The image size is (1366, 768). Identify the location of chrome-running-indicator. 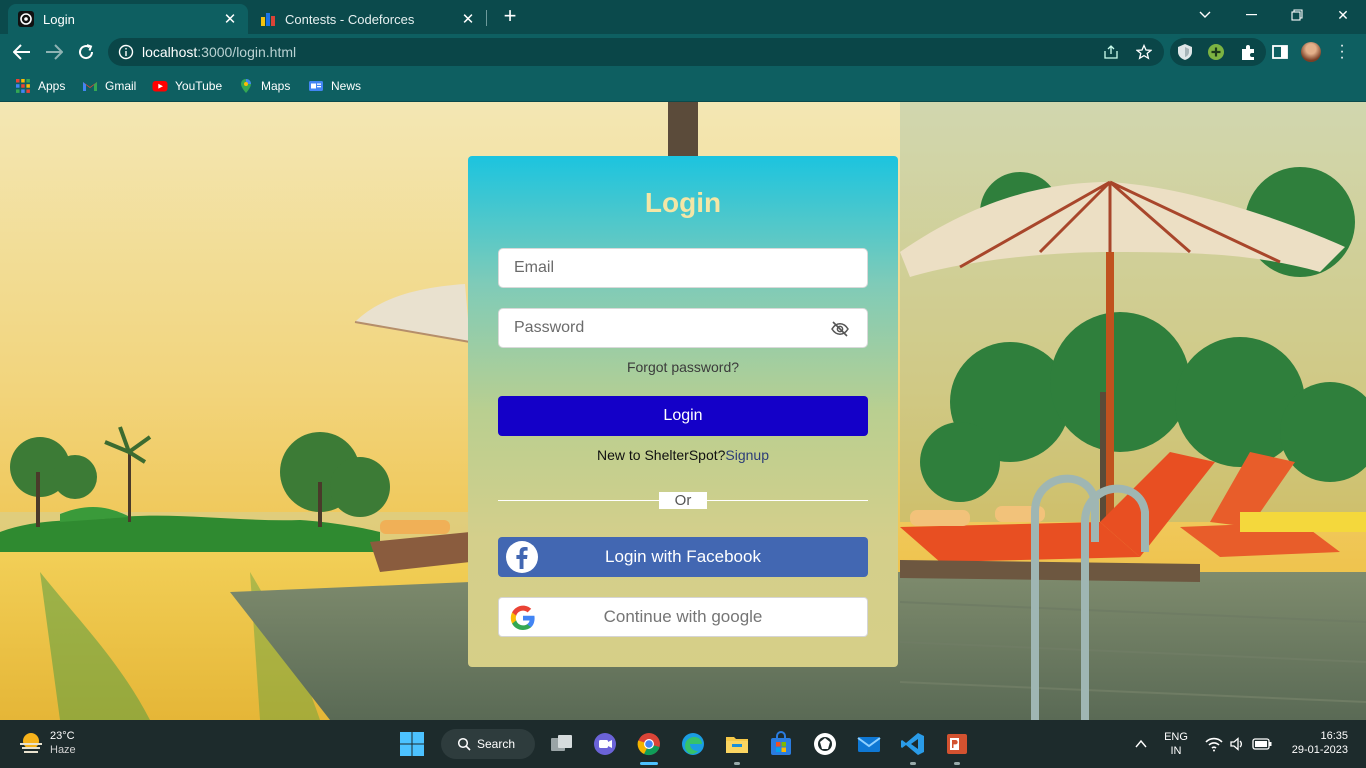
(649, 763).